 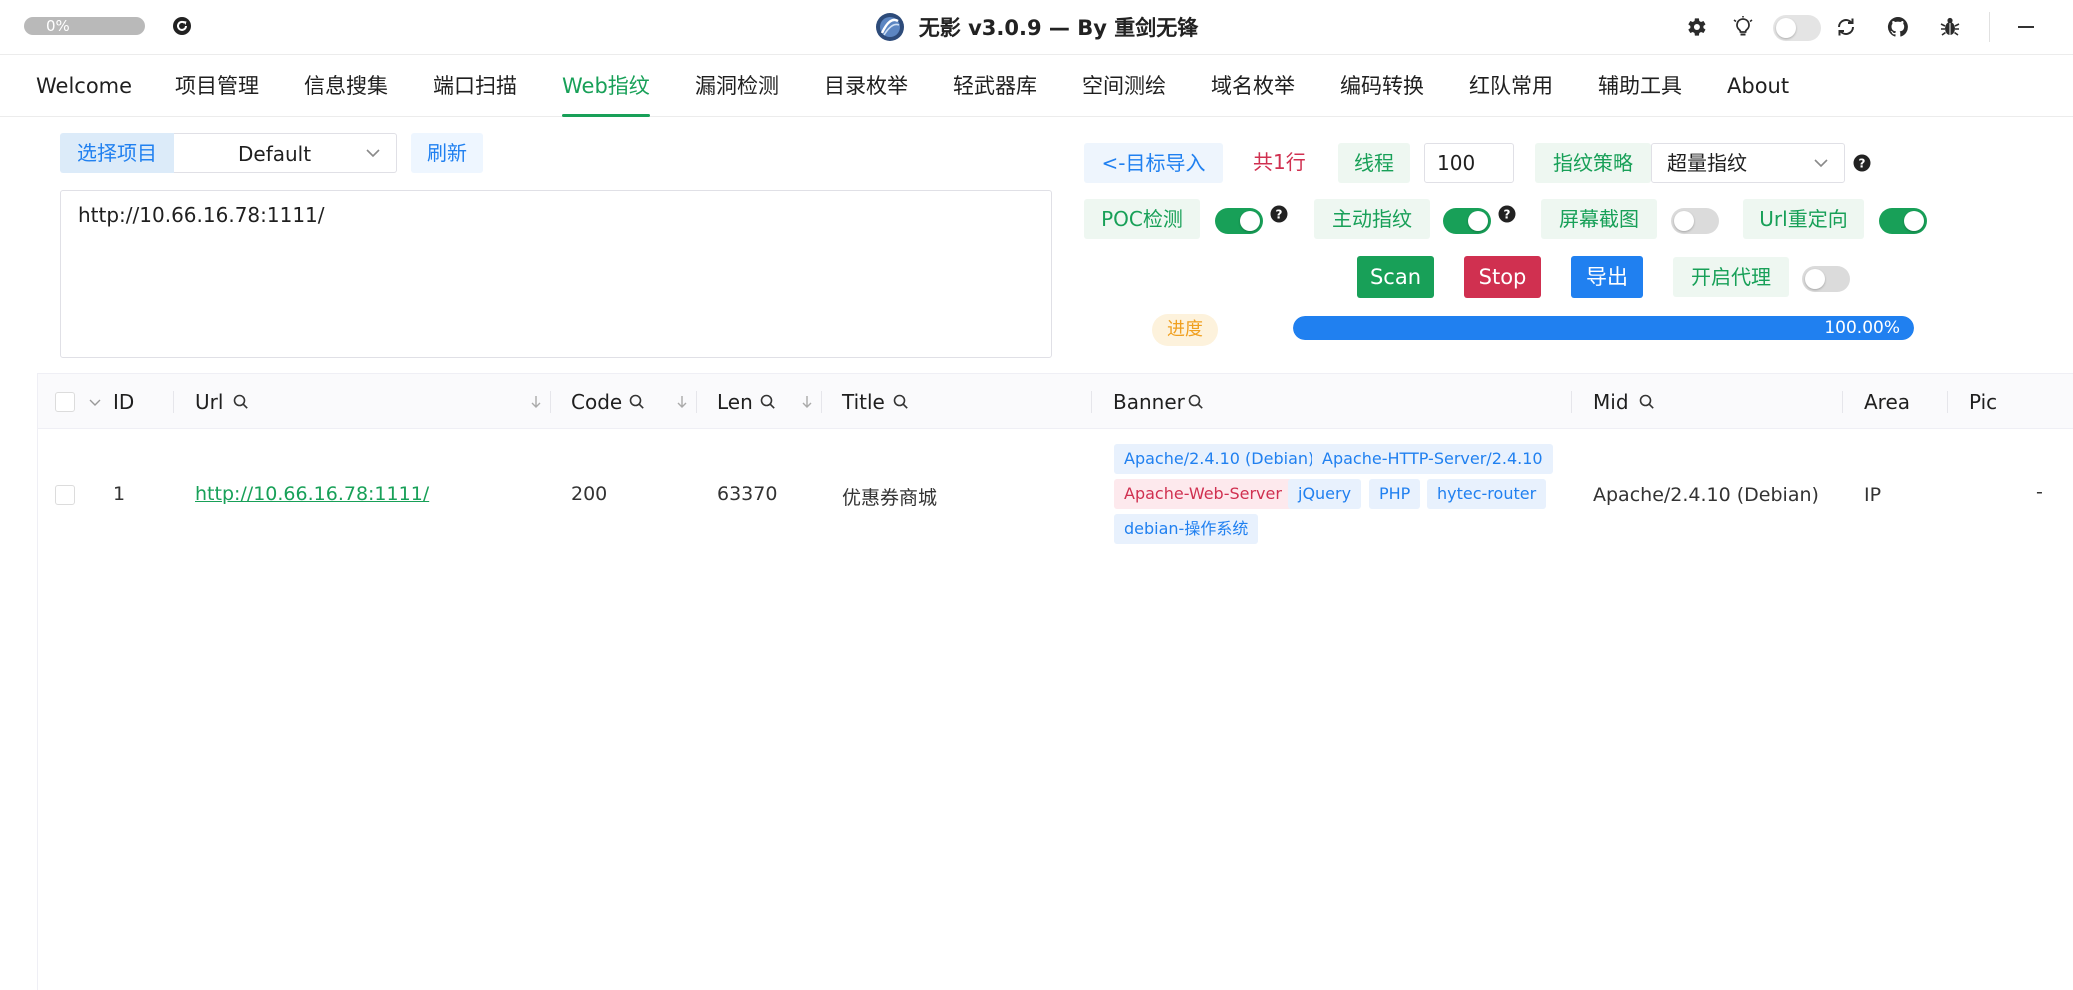 I want to click on scan-progress-bar: 100.00%, so click(x=1603, y=328).